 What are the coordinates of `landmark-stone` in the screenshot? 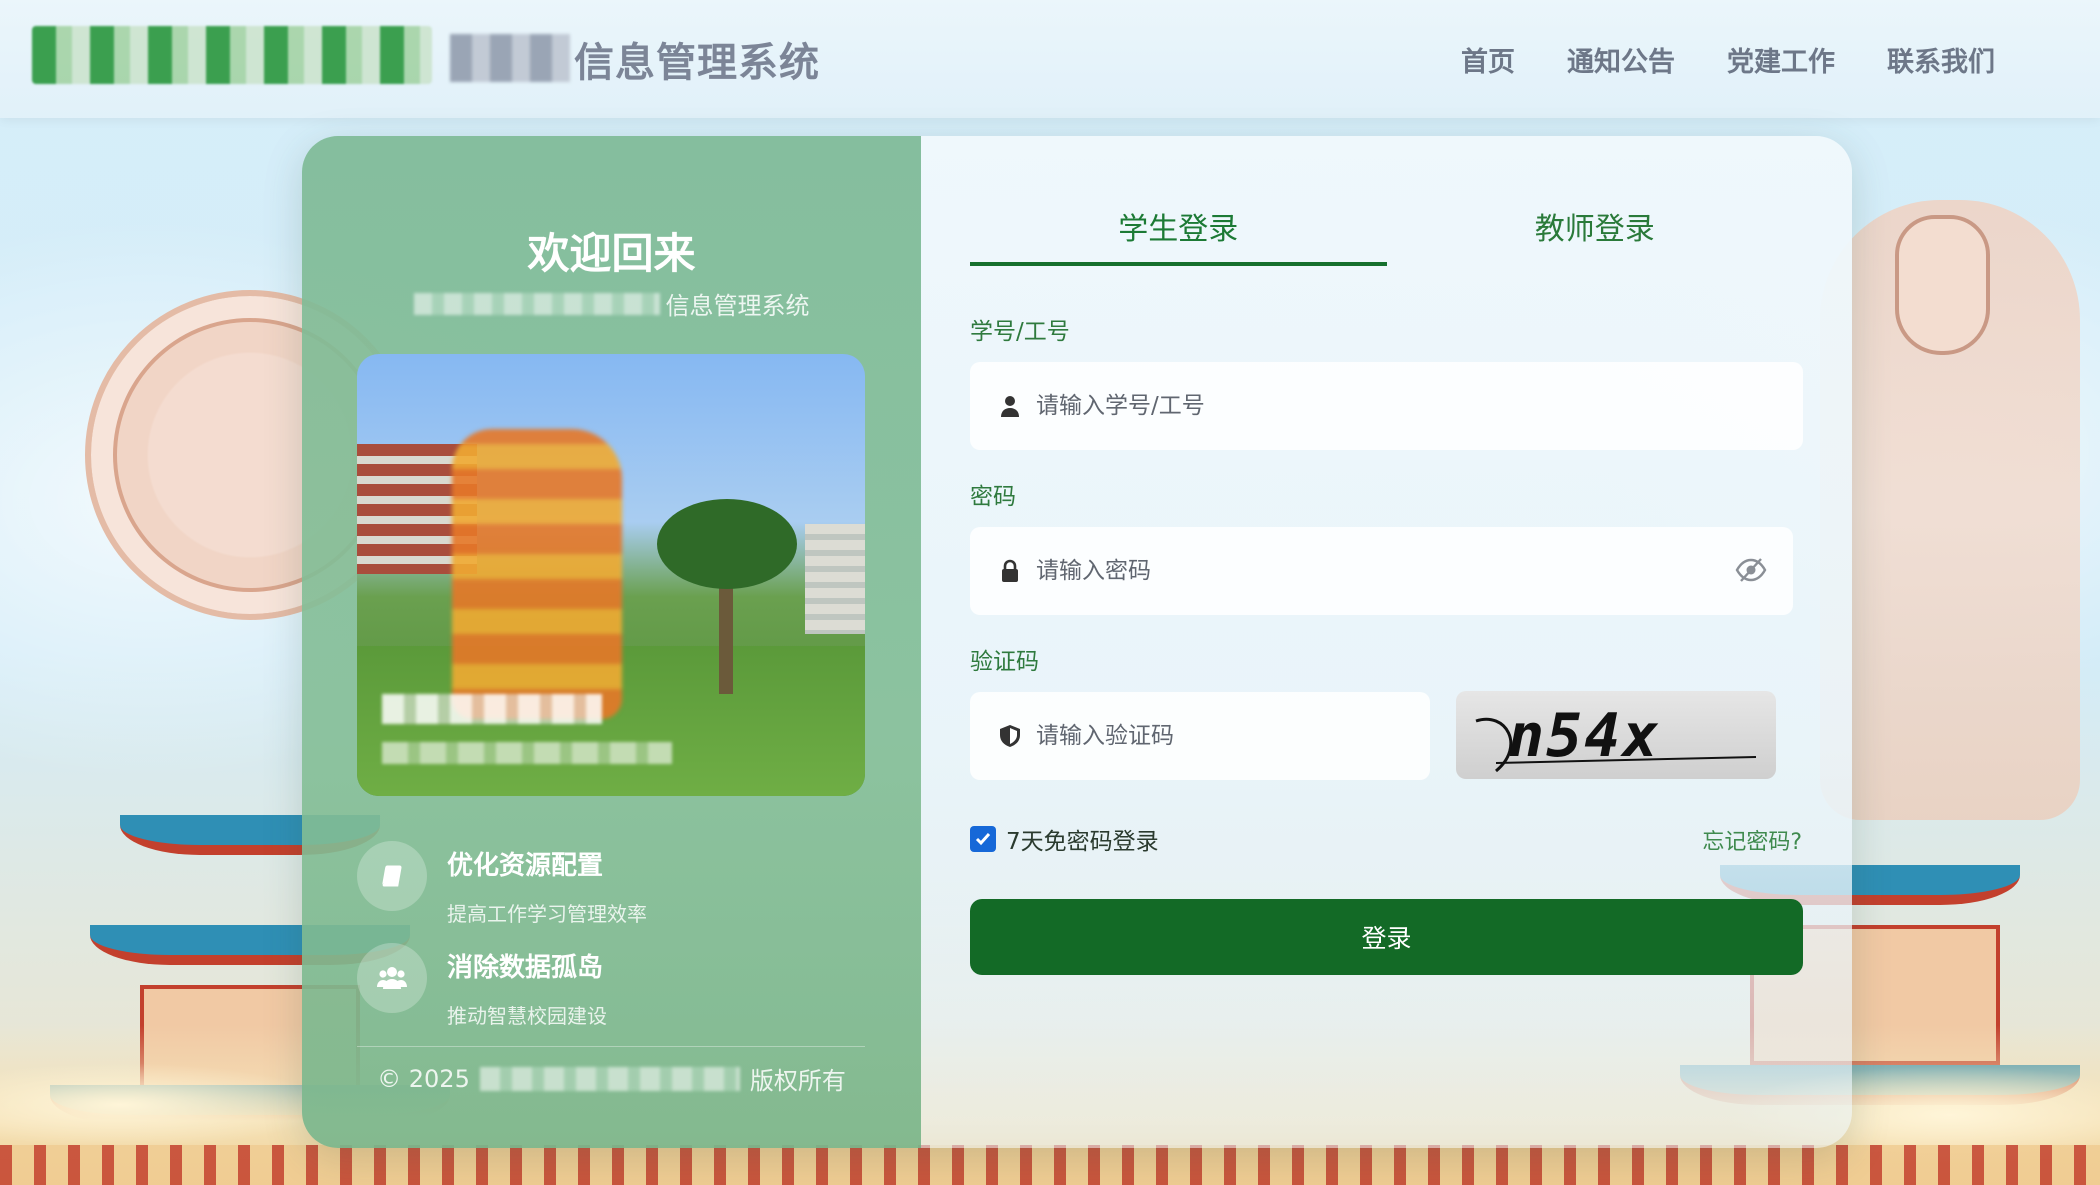 It's located at (537, 574).